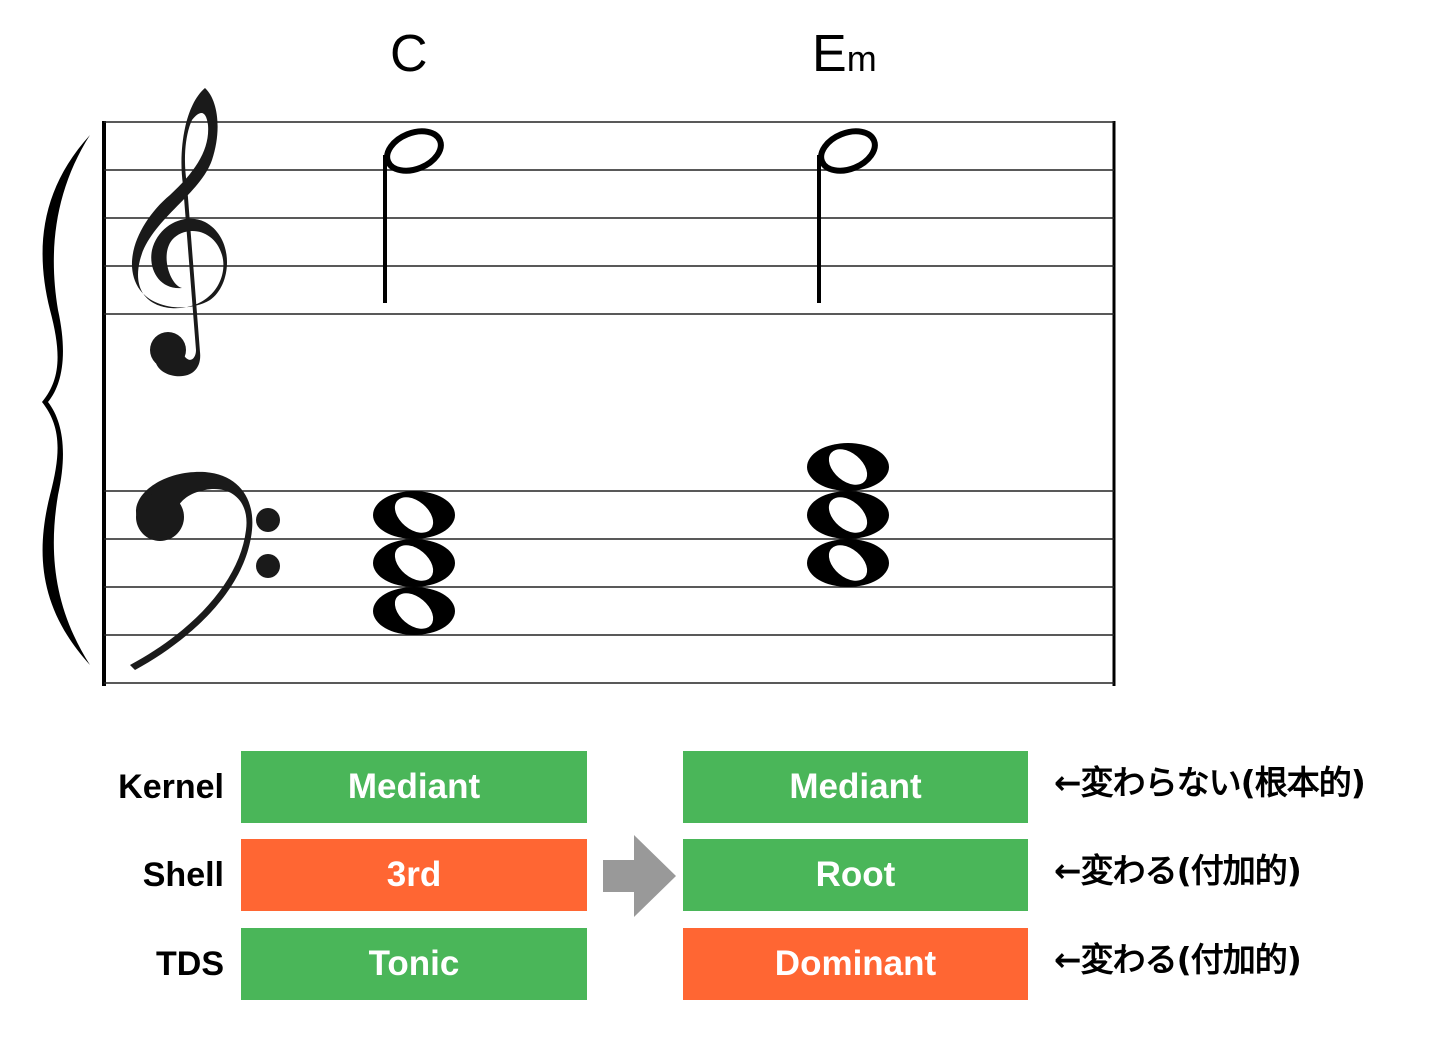 This screenshot has height=1042, width=1456. I want to click on row-label-kernel: Kernel, so click(171, 787).